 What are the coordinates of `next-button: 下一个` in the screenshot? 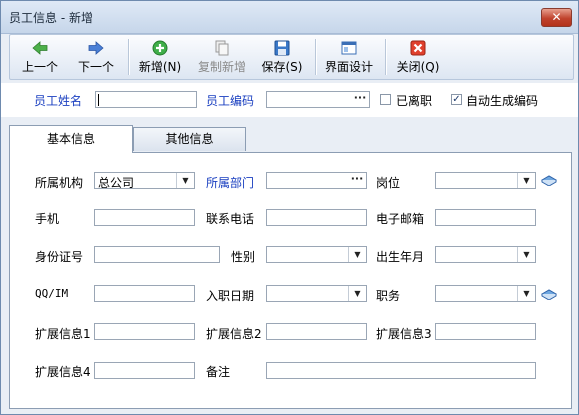 It's located at (96, 57).